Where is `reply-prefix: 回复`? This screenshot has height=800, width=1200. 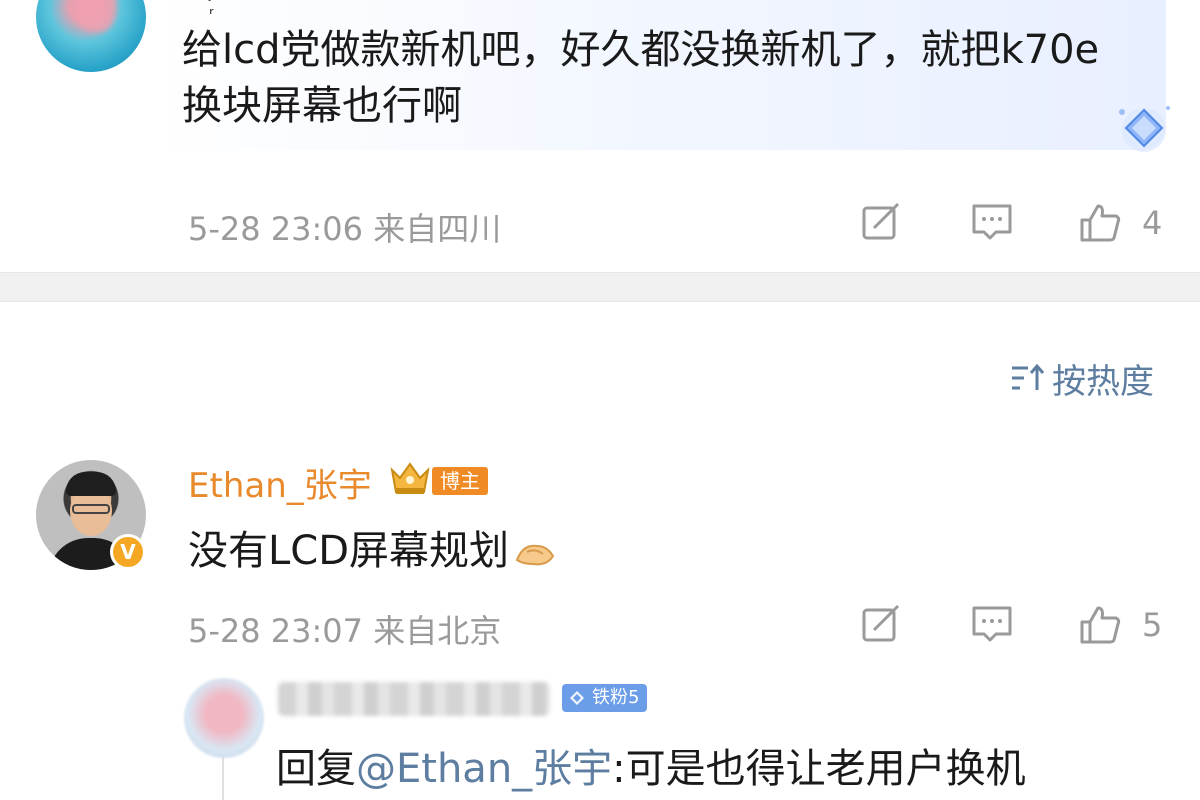
reply-prefix: 回复 is located at coordinates (316, 769).